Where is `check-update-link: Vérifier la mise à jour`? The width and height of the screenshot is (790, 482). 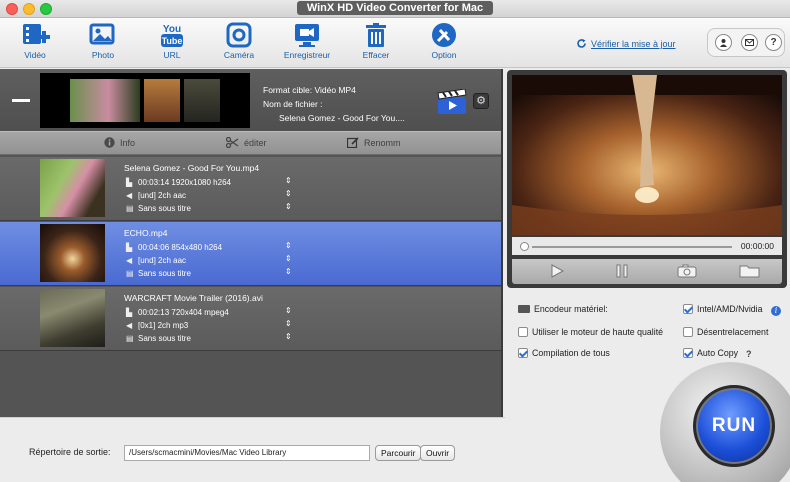
check-update-link: Vérifier la mise à jour is located at coordinates (626, 44).